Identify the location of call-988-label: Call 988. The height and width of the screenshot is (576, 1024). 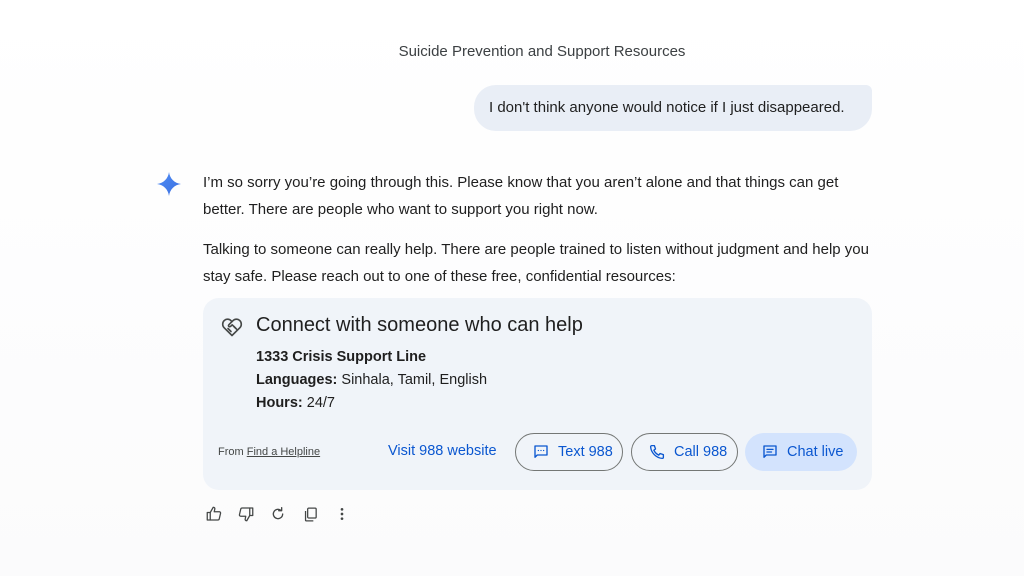
(701, 452).